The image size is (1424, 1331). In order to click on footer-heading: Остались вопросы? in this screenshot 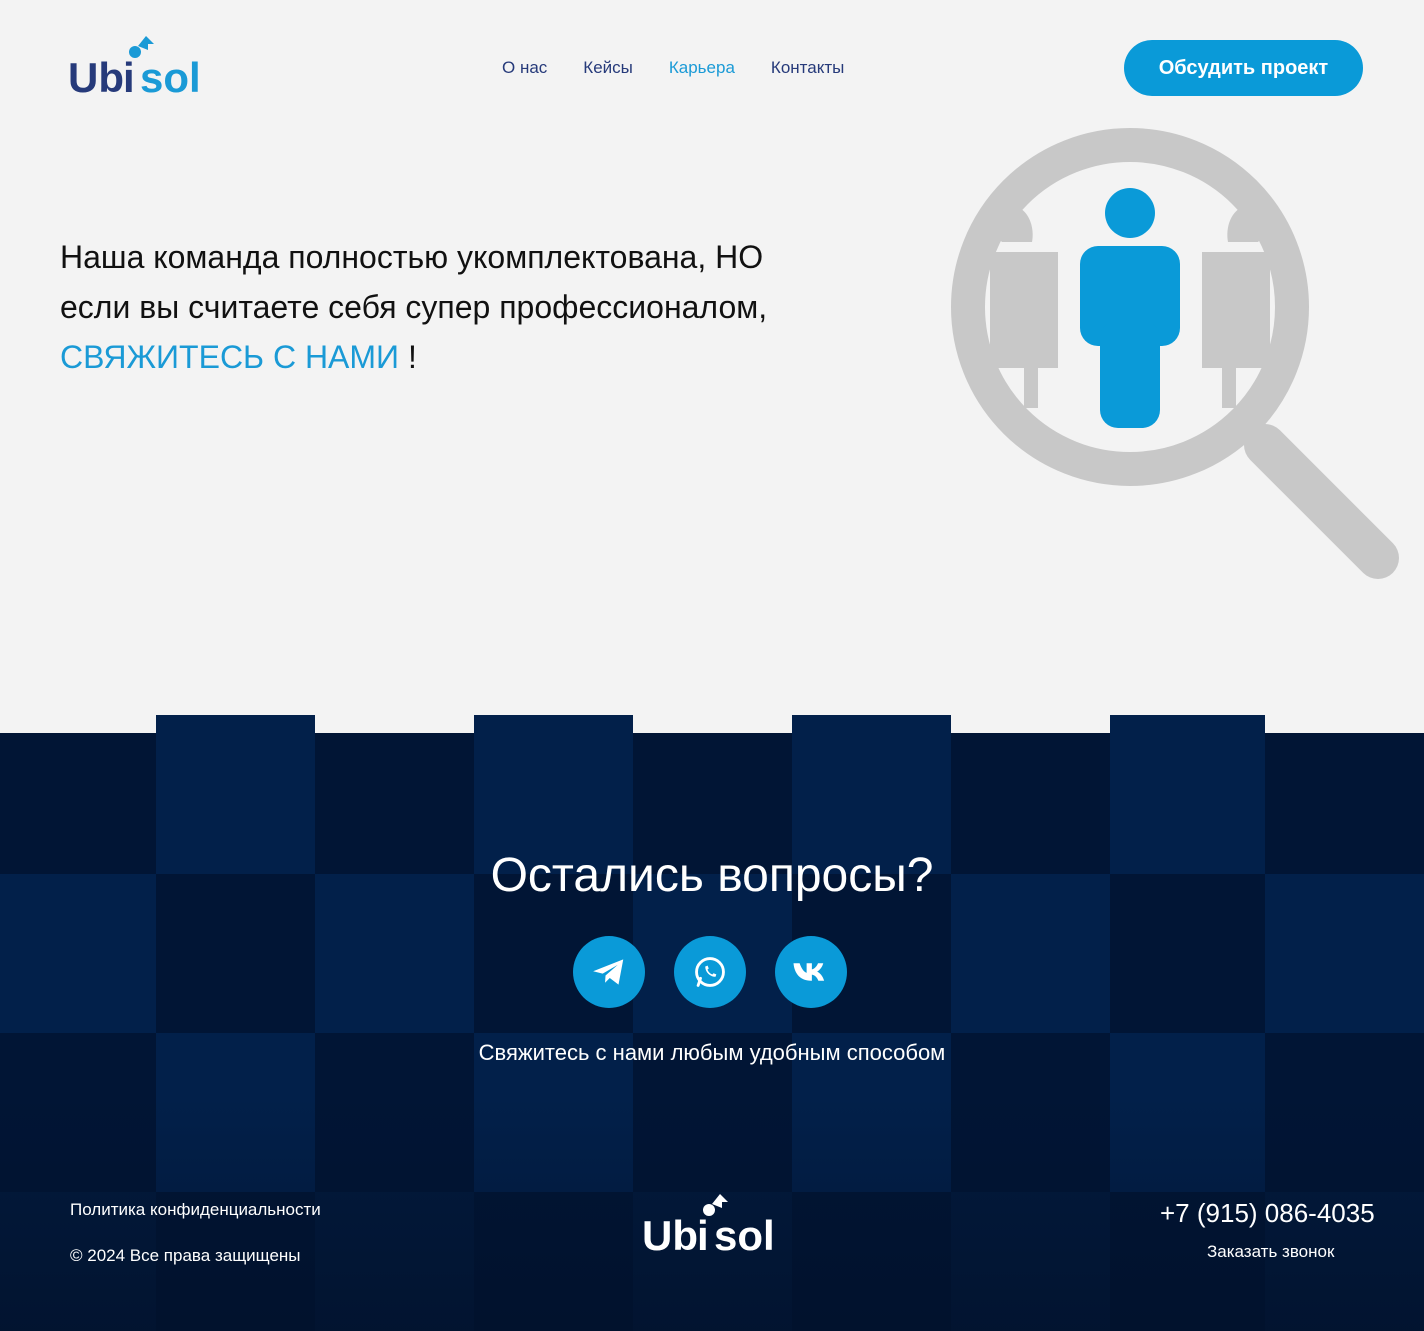, I will do `click(712, 875)`.